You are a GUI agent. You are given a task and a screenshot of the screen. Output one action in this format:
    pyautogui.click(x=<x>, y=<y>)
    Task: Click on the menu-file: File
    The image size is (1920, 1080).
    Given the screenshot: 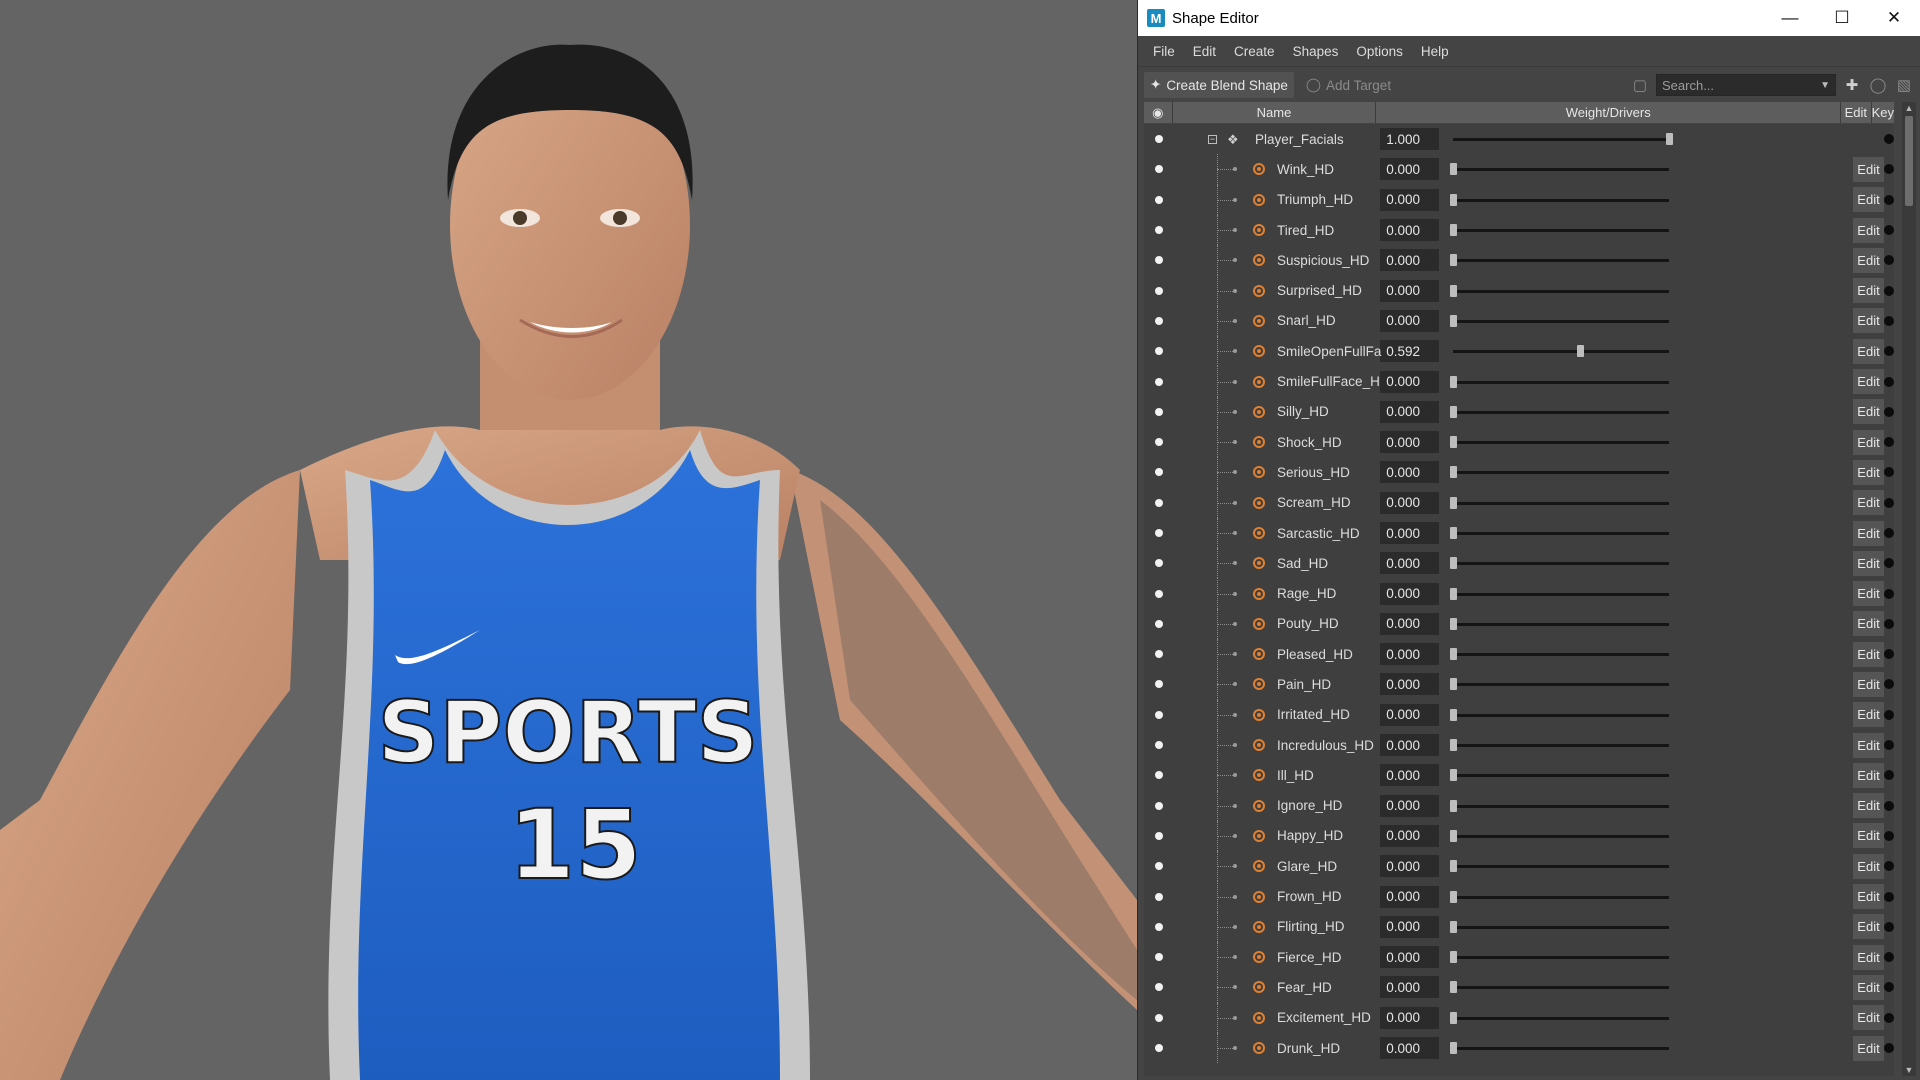 What is the action you would take?
    pyautogui.click(x=1164, y=51)
    